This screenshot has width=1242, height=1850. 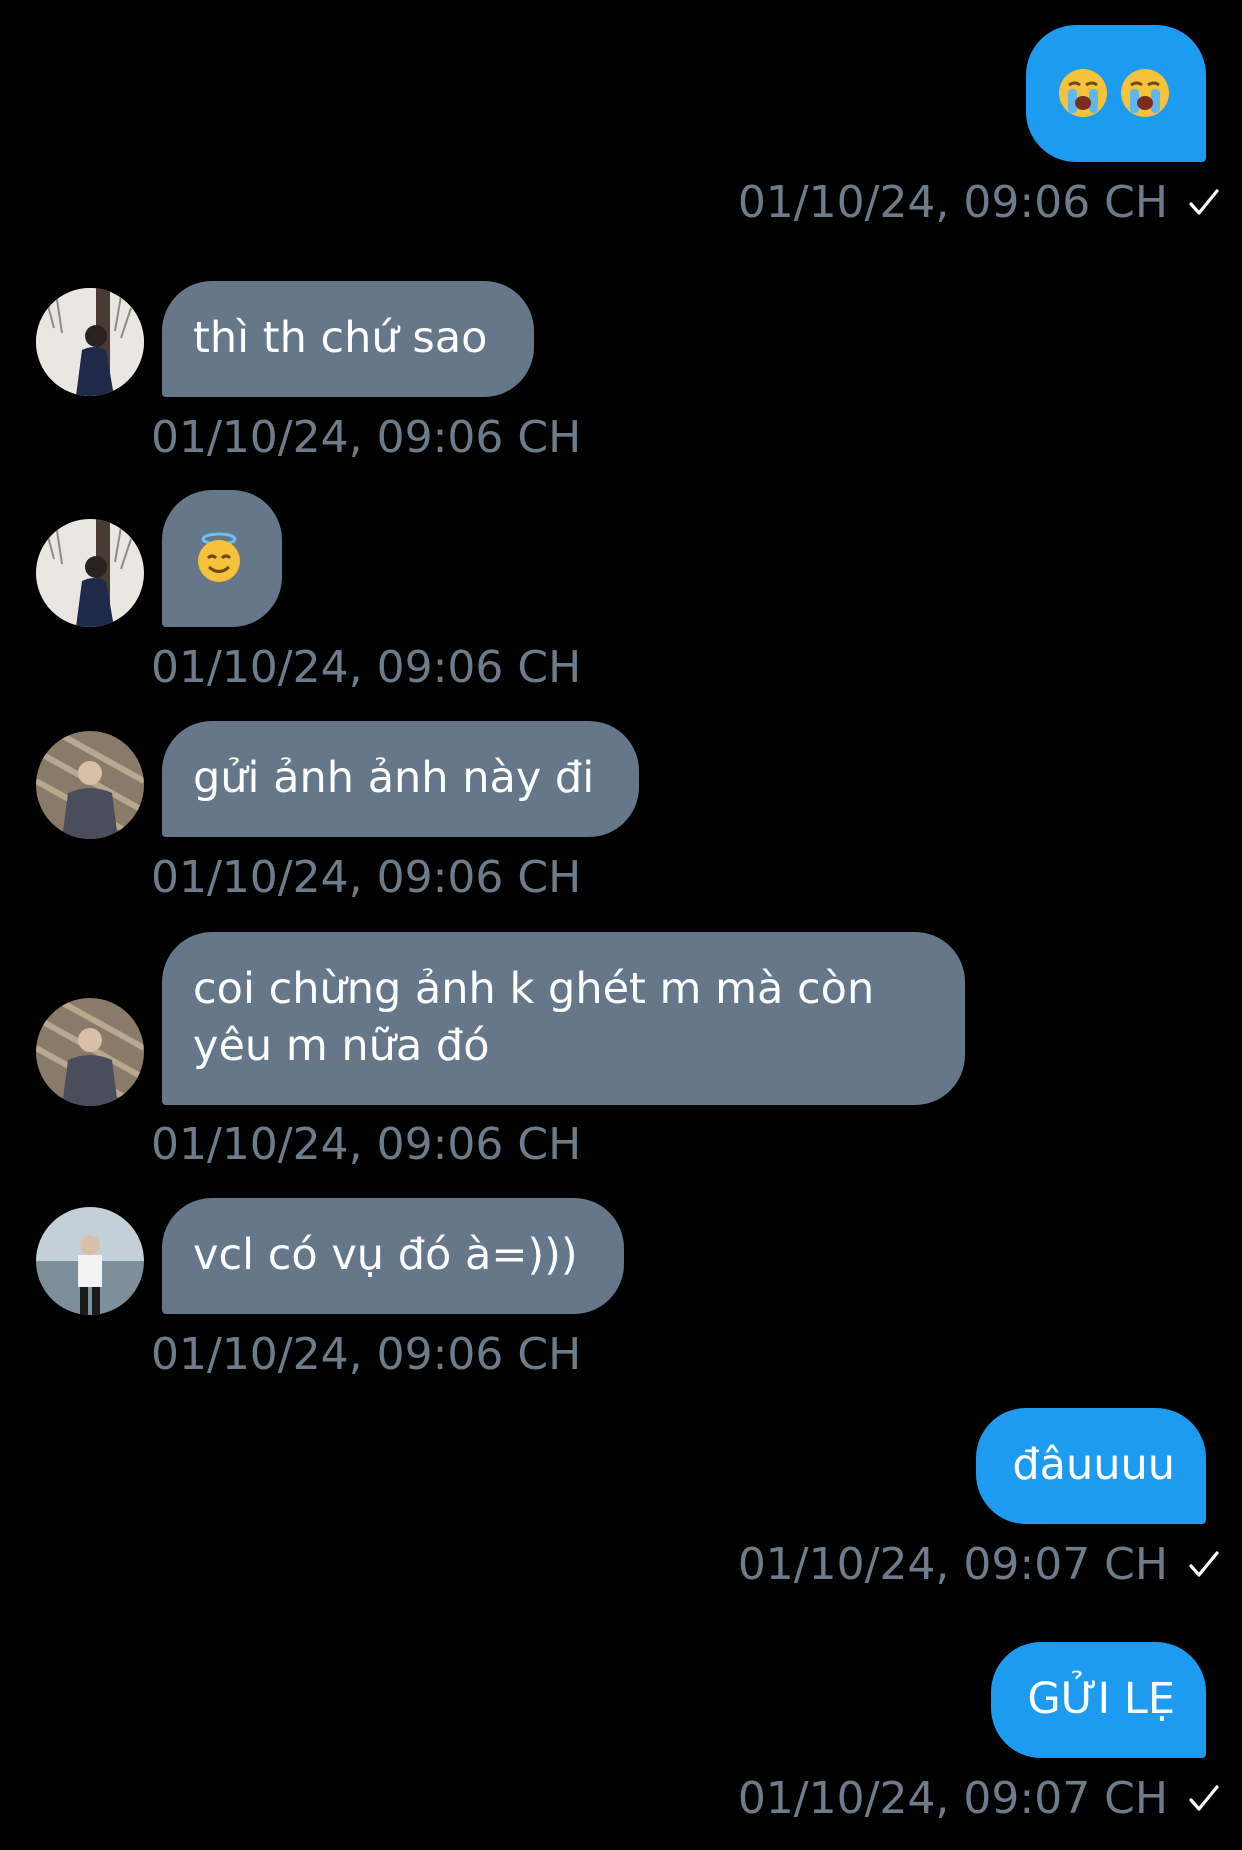 What do you see at coordinates (1101, 1699) in the screenshot?
I see `message-text: GỬI LẸ` at bounding box center [1101, 1699].